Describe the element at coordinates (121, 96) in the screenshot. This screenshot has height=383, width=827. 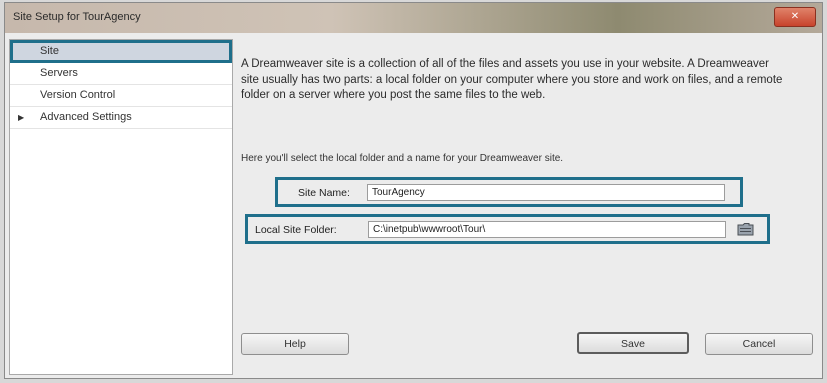
I see `sidebar-item-version-control: Version Control` at that location.